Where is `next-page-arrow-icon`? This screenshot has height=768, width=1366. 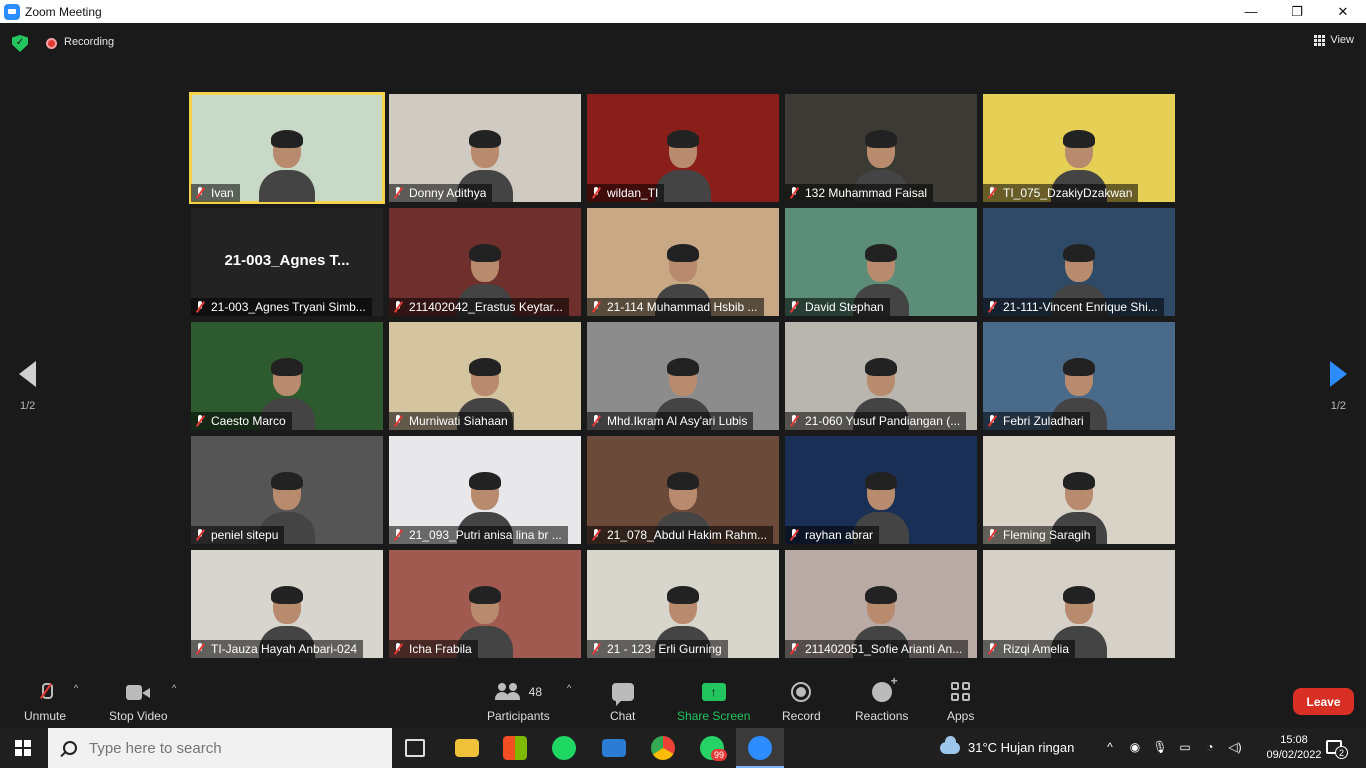
next-page-arrow-icon is located at coordinates (1338, 374).